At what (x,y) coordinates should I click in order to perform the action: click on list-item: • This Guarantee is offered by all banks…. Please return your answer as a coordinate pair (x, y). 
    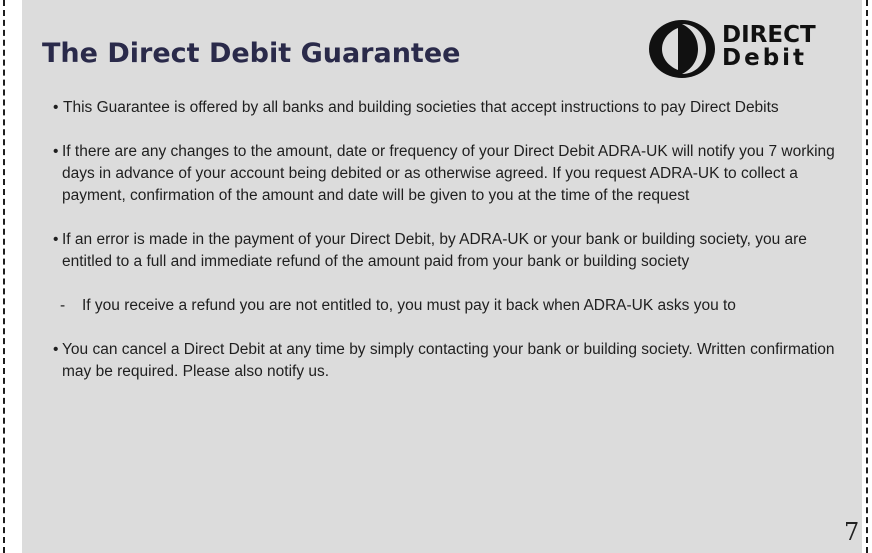
    Looking at the image, I should click on (448, 108).